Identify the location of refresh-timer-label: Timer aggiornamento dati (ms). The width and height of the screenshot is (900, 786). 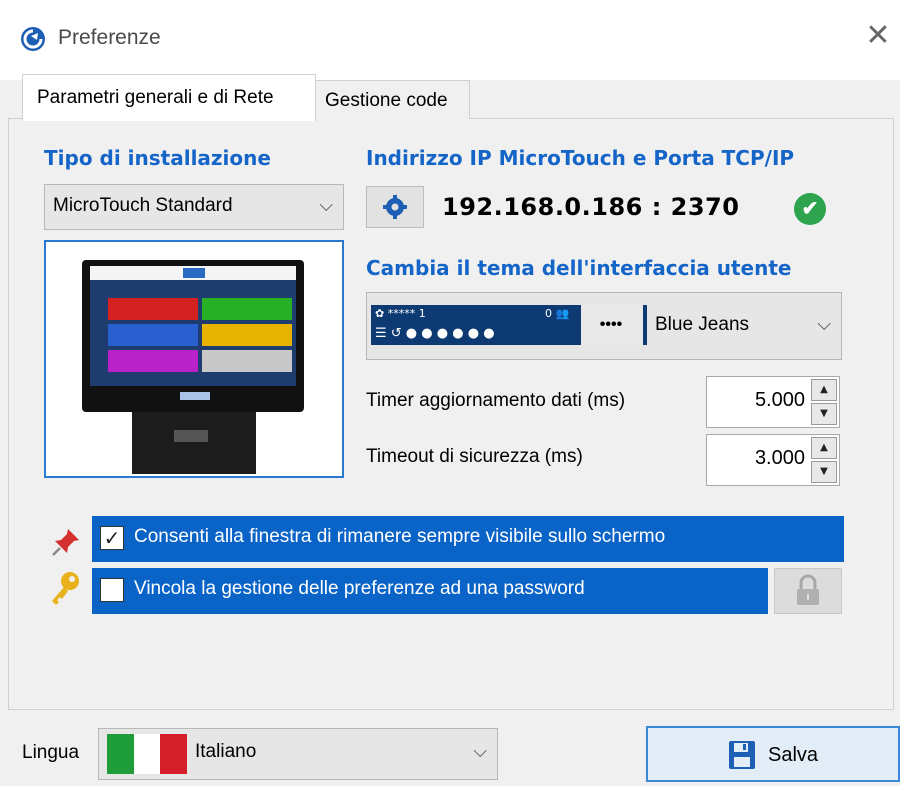
(496, 400).